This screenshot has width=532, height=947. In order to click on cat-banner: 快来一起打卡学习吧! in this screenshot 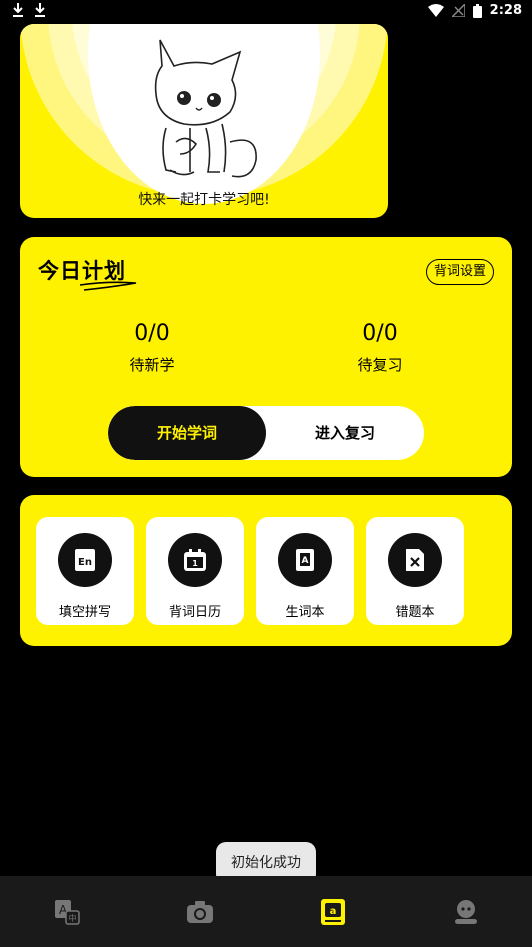, I will do `click(204, 121)`.